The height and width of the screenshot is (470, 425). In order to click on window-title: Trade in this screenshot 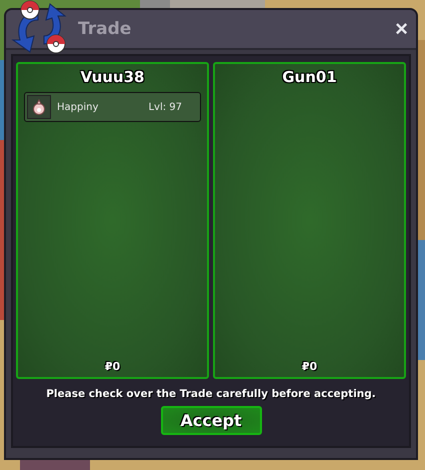, I will do `click(105, 29)`.